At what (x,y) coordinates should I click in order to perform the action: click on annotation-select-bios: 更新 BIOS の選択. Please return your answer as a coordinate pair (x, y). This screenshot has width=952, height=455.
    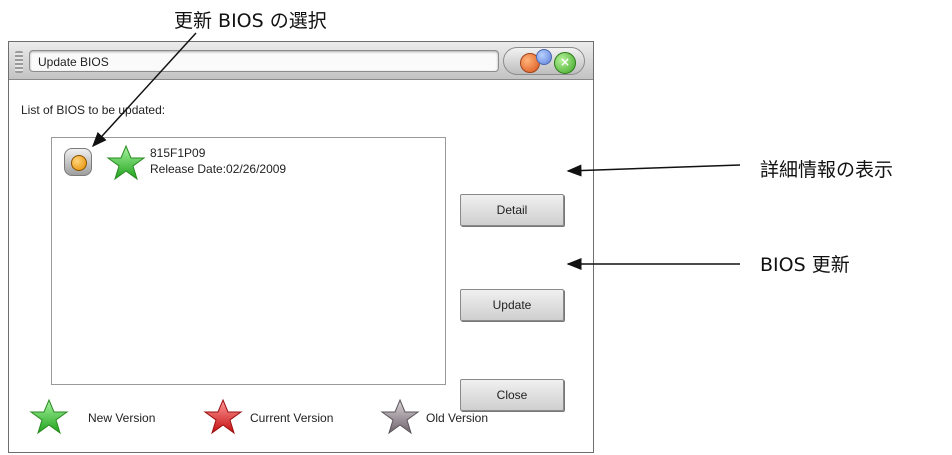
    Looking at the image, I should click on (250, 21).